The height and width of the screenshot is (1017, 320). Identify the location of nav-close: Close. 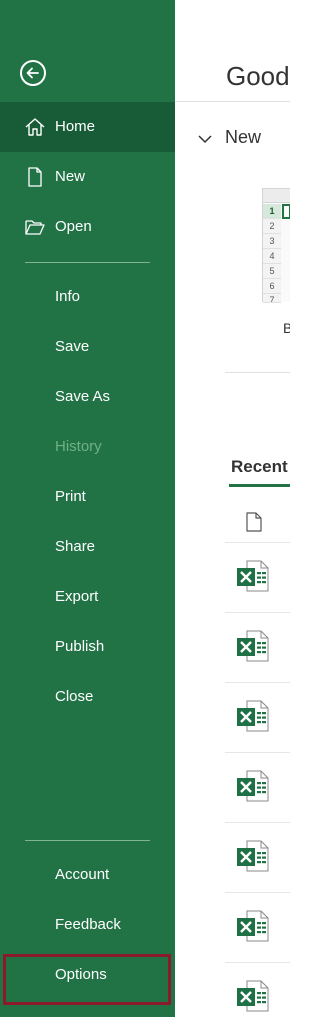
(87, 697).